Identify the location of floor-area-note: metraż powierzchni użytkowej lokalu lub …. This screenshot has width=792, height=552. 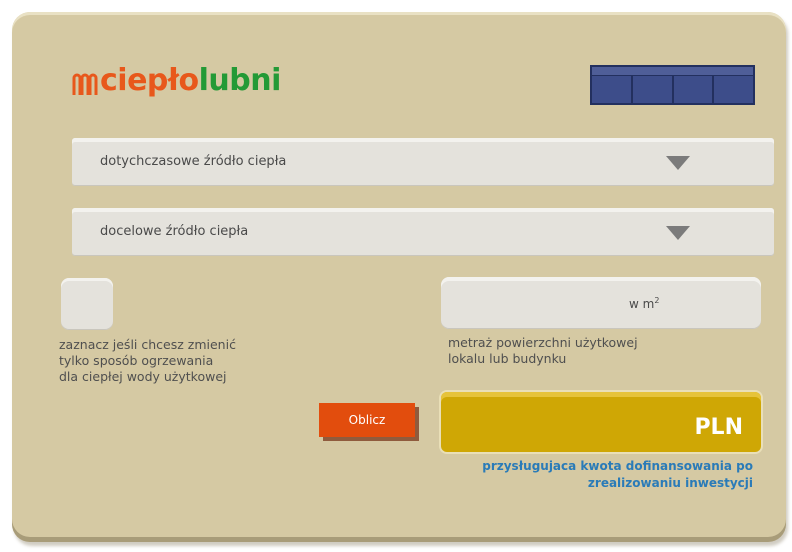
(543, 350).